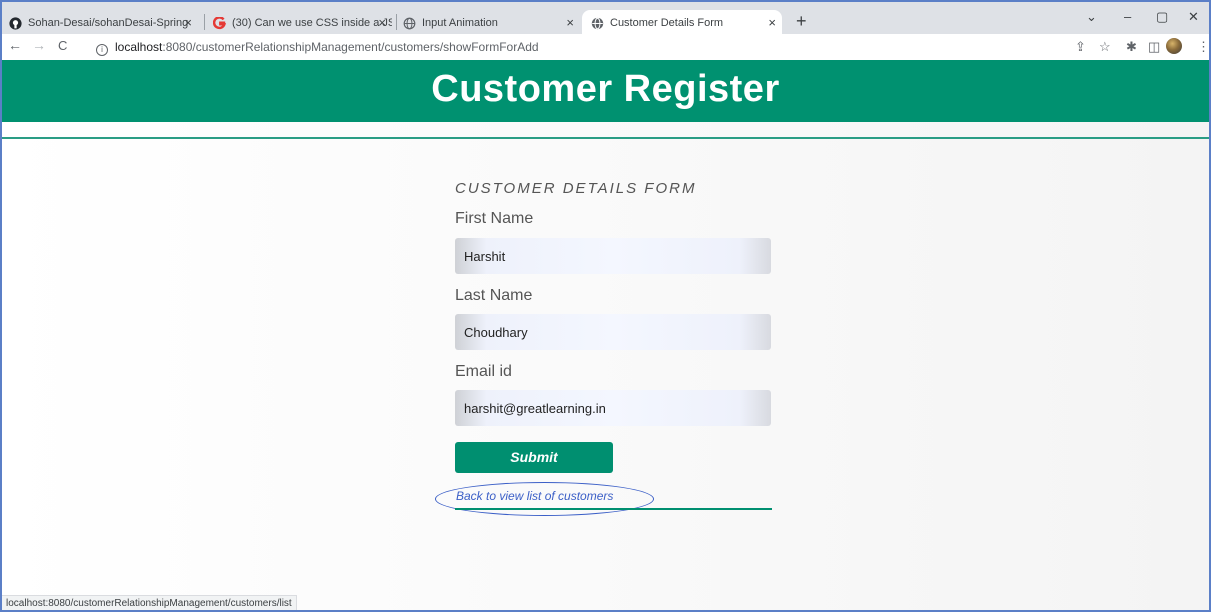 The width and height of the screenshot is (1211, 612). What do you see at coordinates (1203, 47) in the screenshot?
I see `menu-icon: ⋮` at bounding box center [1203, 47].